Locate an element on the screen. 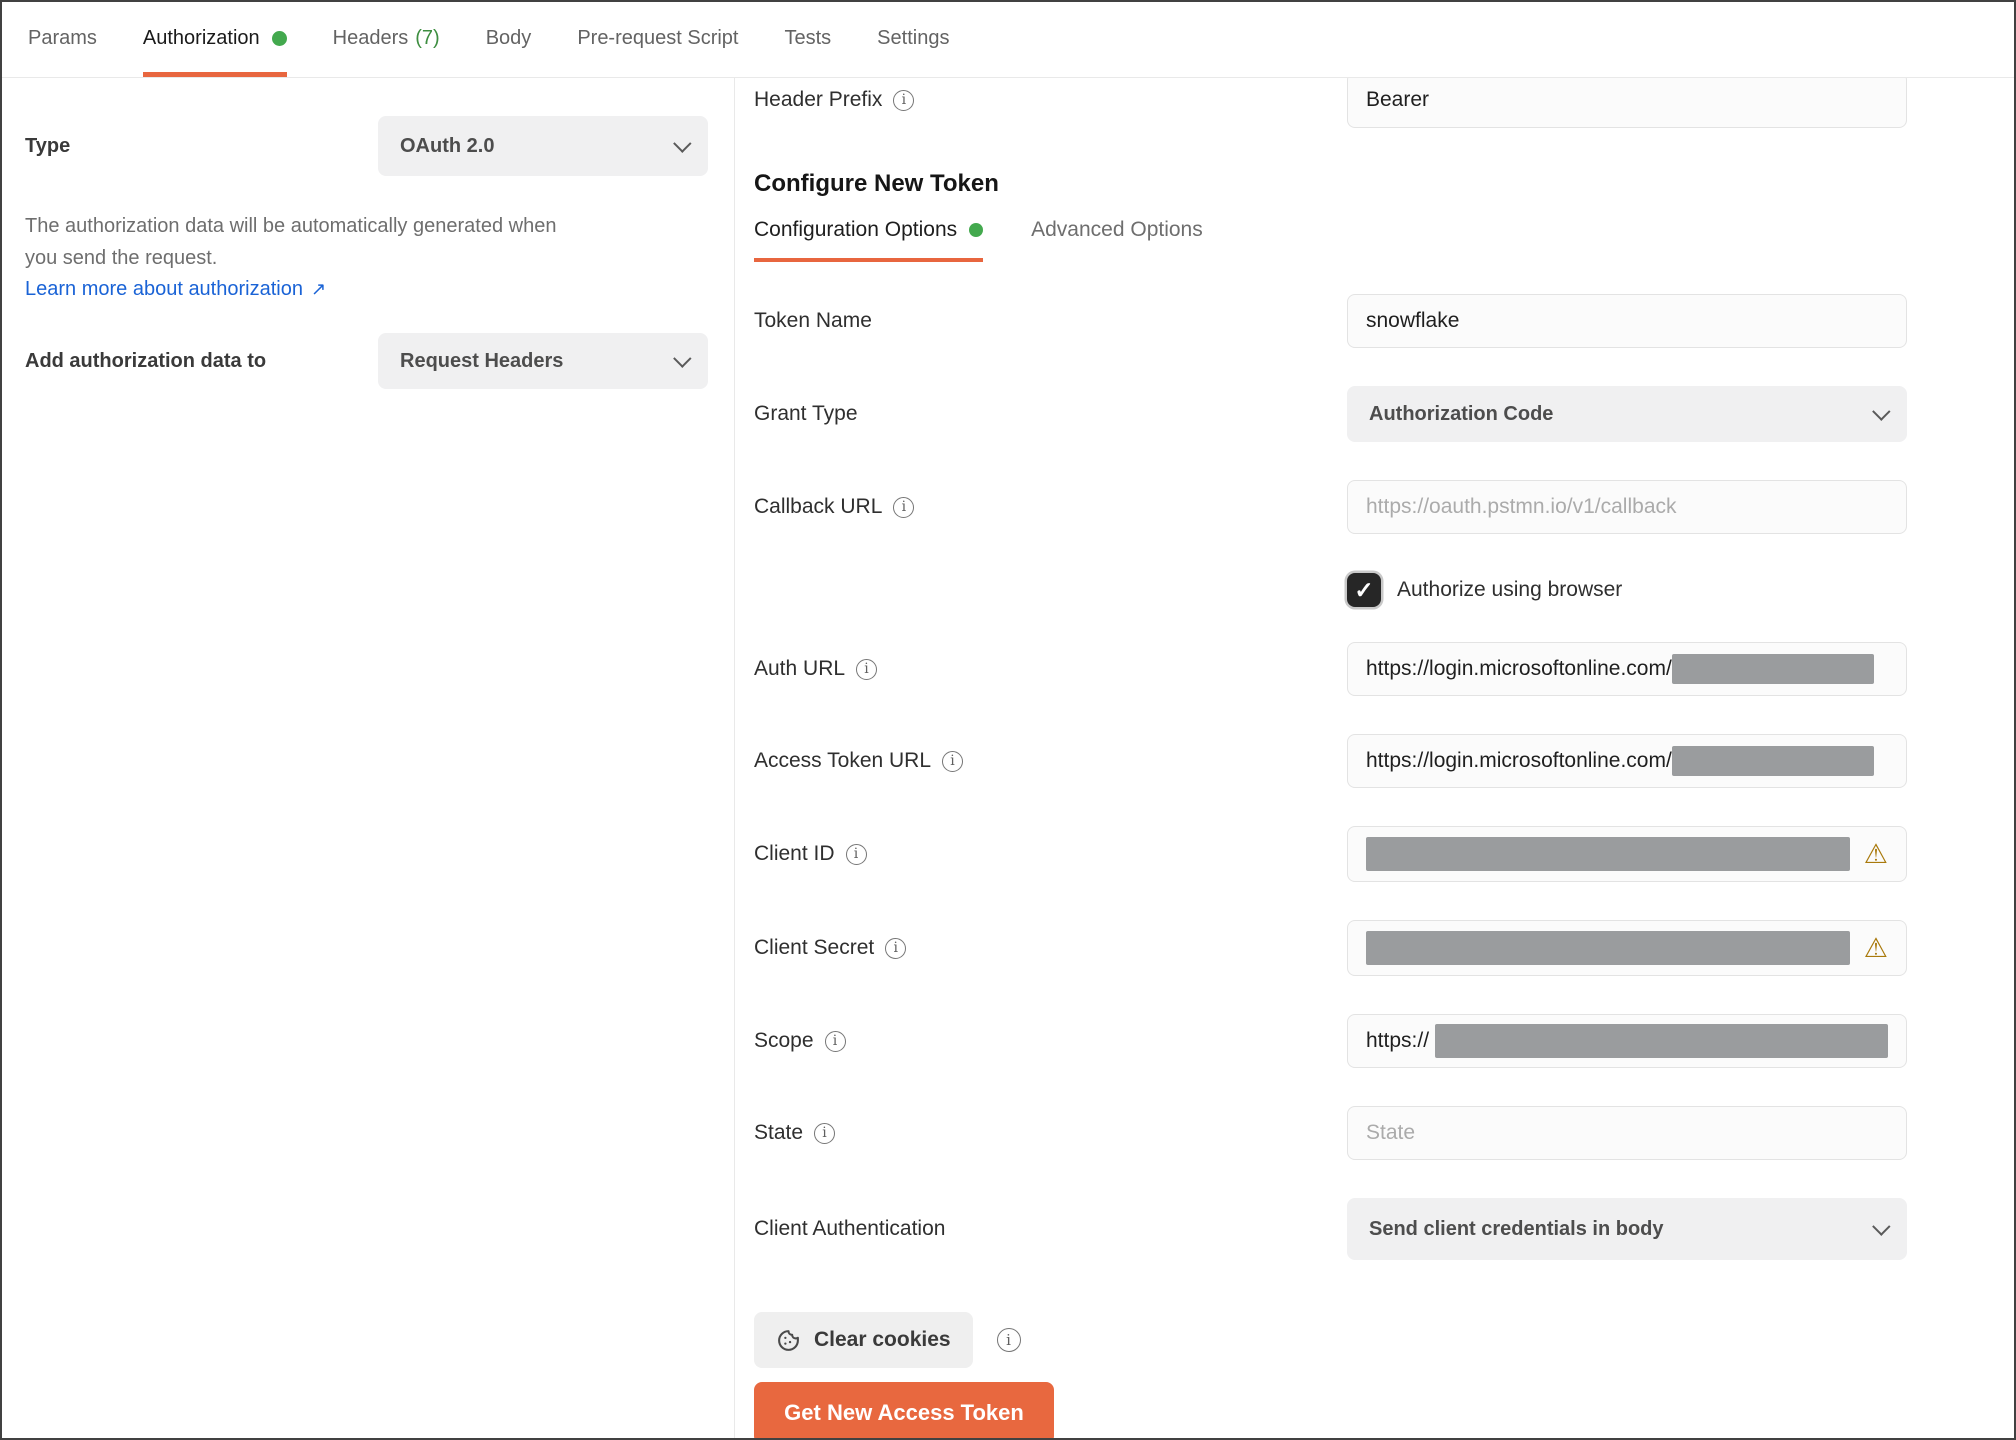 This screenshot has width=2016, height=1440. external-link-icon: ↗ is located at coordinates (318, 289).